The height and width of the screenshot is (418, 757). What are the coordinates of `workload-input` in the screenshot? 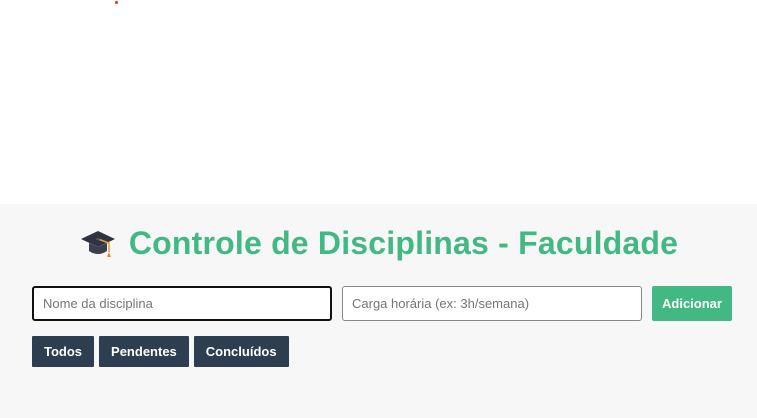 It's located at (492, 303).